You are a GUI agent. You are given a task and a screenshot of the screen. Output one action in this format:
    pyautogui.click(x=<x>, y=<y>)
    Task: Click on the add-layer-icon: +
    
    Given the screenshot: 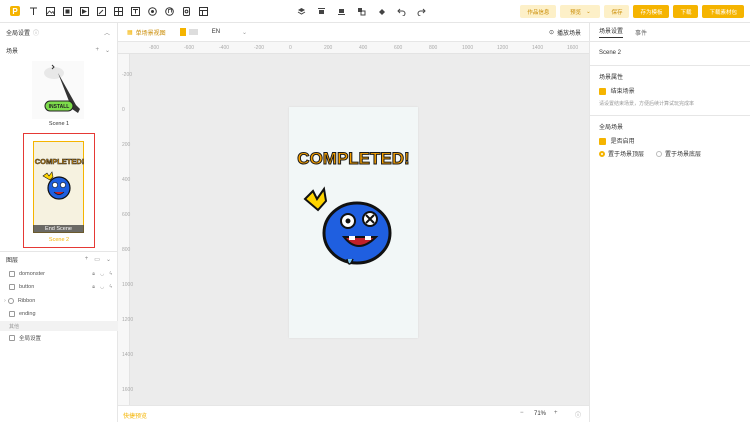 What is the action you would take?
    pyautogui.click(x=87, y=259)
    